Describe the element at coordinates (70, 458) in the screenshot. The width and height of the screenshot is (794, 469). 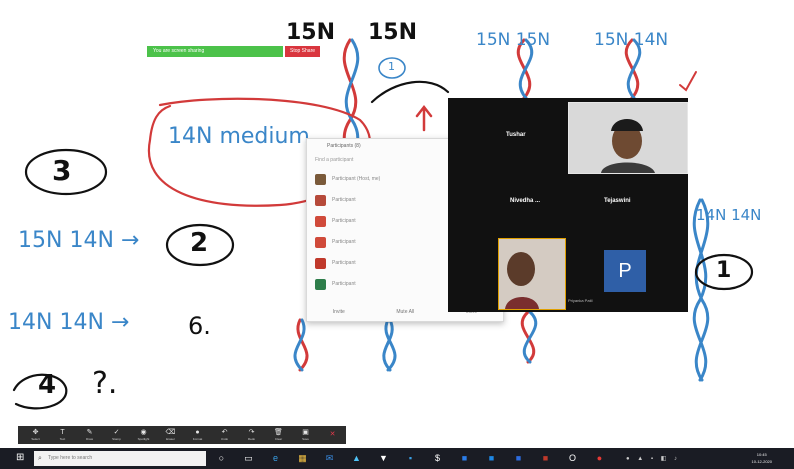
I see `search-placeholder: Type here to search` at that location.